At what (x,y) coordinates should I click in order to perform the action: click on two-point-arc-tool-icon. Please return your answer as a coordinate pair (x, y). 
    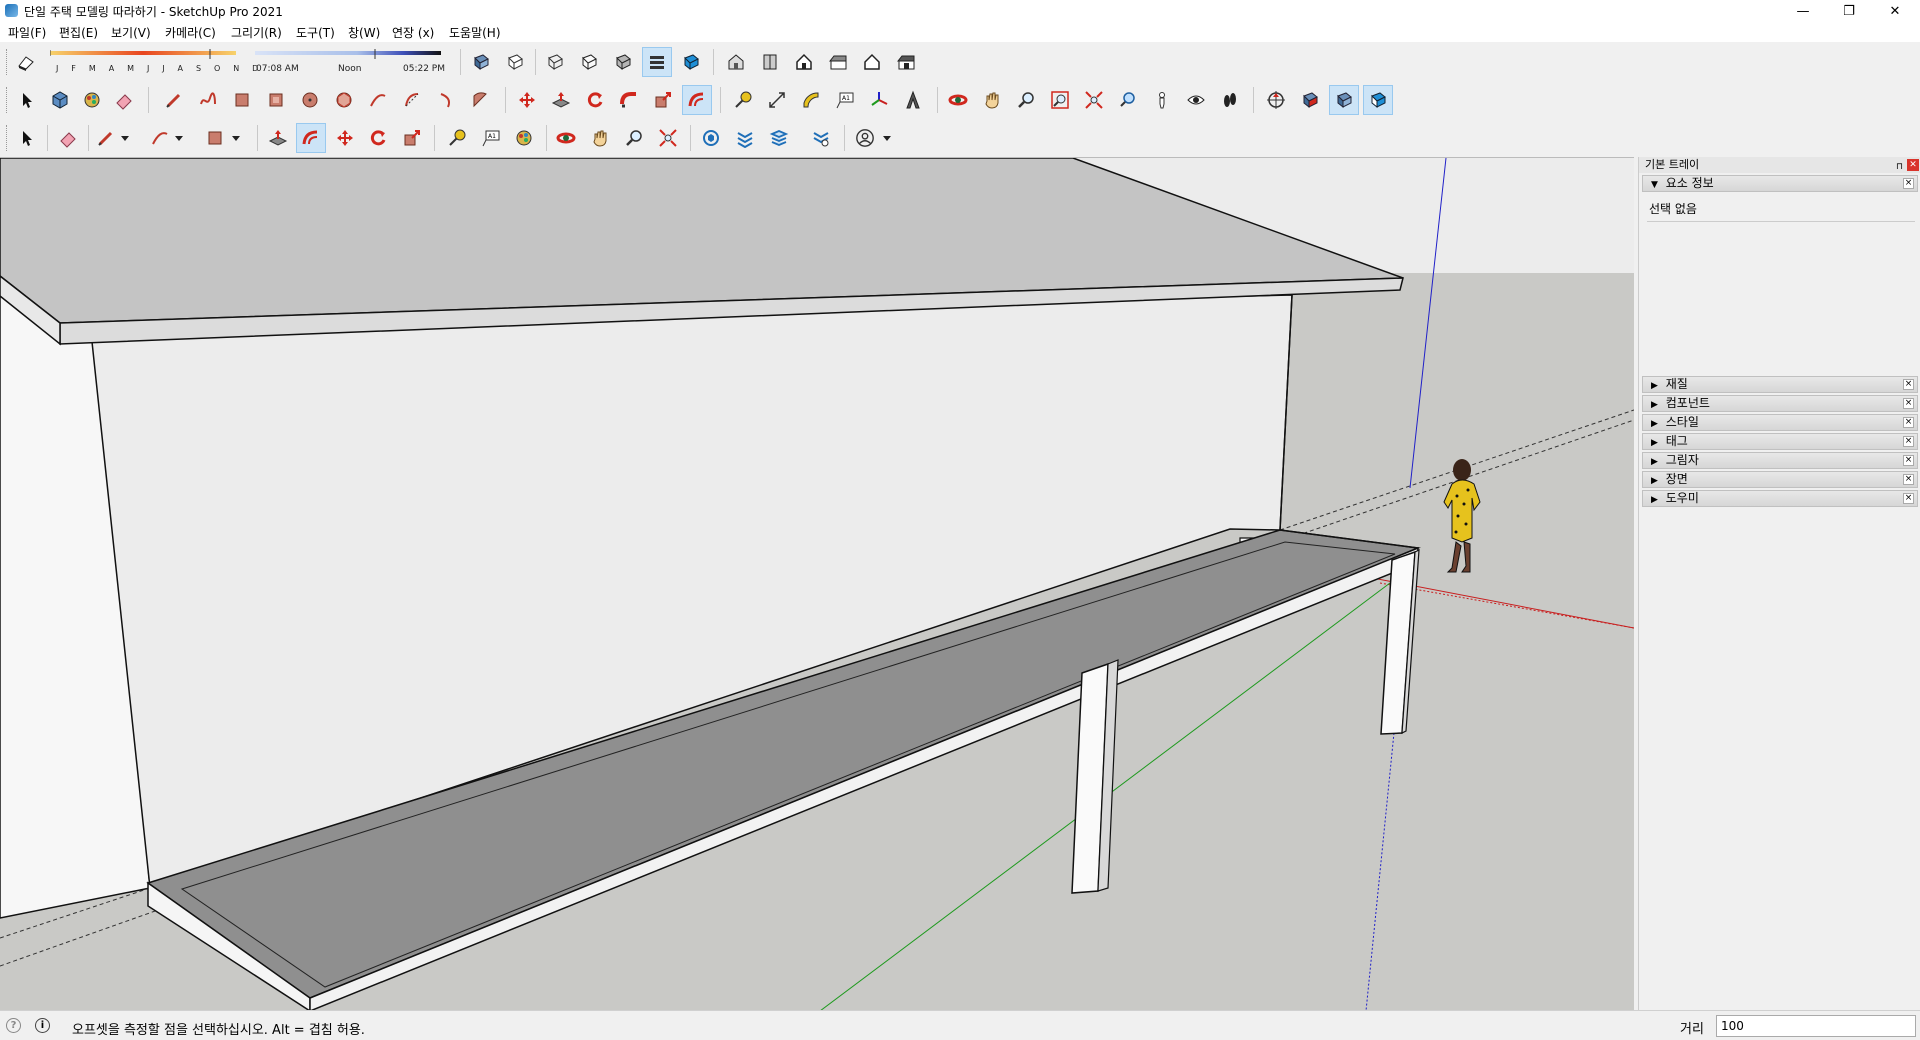
    Looking at the image, I should click on (412, 100).